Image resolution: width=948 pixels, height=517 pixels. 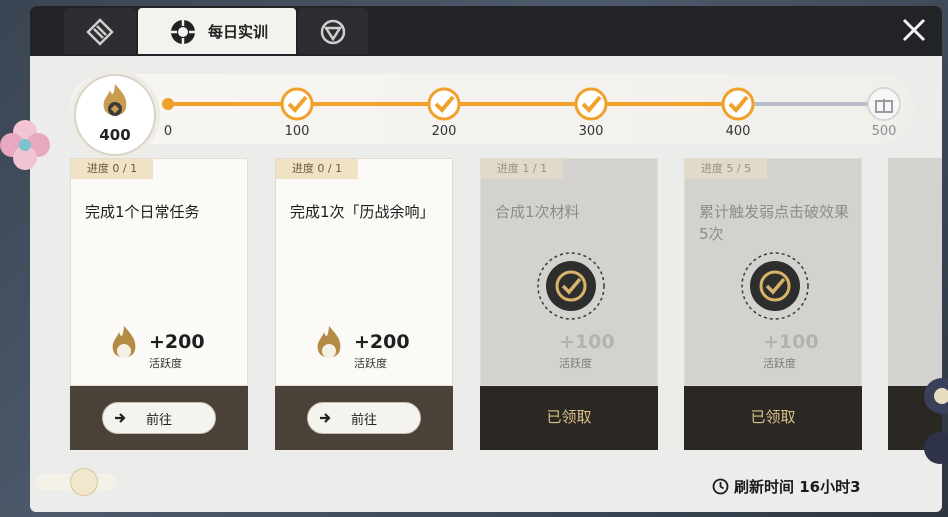 I want to click on tab-overview, so click(x=100, y=31).